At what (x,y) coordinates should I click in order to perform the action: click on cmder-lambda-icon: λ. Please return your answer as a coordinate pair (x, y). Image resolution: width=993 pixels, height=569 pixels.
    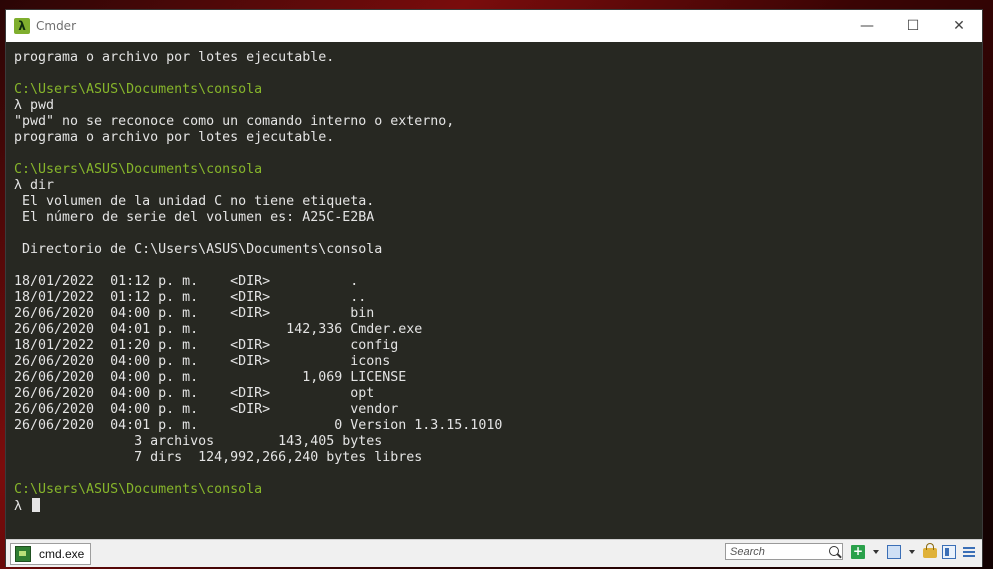
    Looking at the image, I should click on (22, 26).